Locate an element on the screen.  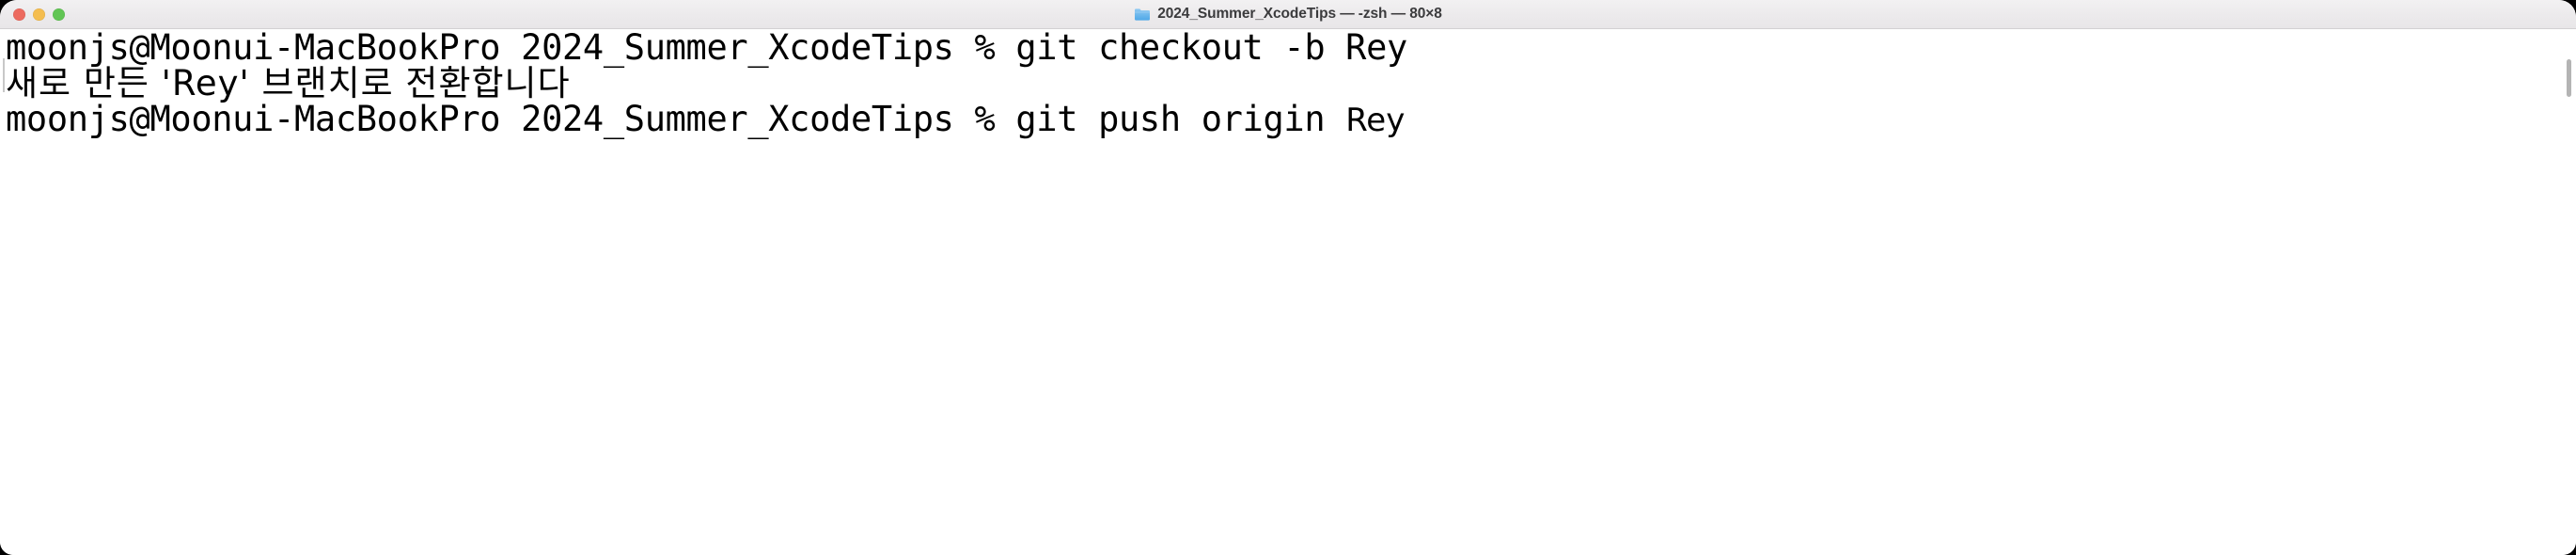
text-cursor-marker is located at coordinates (4, 75).